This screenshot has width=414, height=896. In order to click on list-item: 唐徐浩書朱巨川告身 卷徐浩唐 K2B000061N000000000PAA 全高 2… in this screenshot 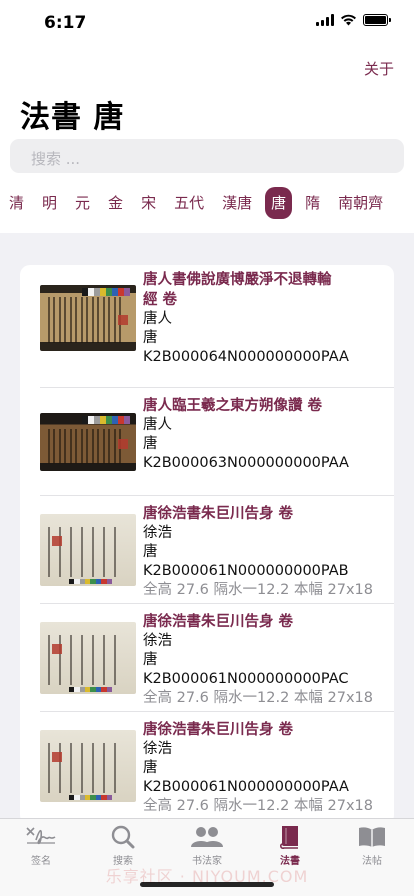, I will do `click(207, 768)`.